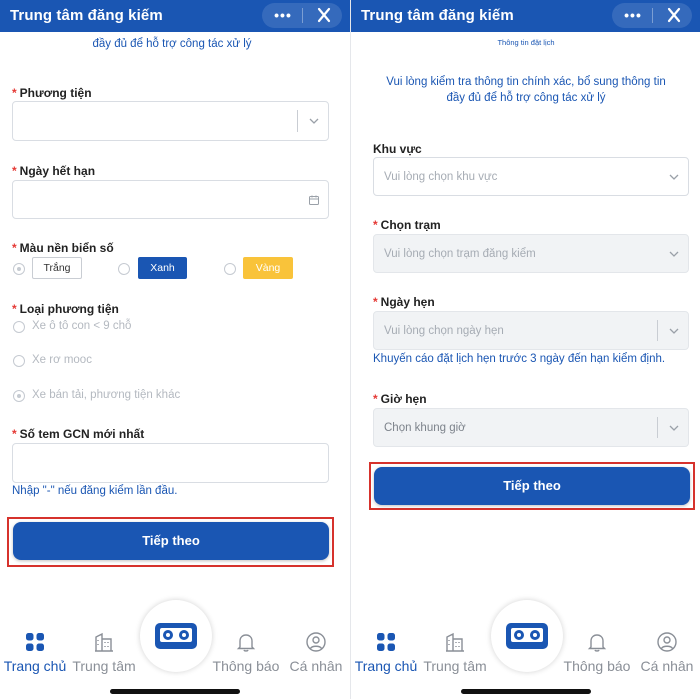 Image resolution: width=700 pixels, height=699 pixels. What do you see at coordinates (65, 309) in the screenshot?
I see `vehicle-type-label: * Loại phương tiện` at bounding box center [65, 309].